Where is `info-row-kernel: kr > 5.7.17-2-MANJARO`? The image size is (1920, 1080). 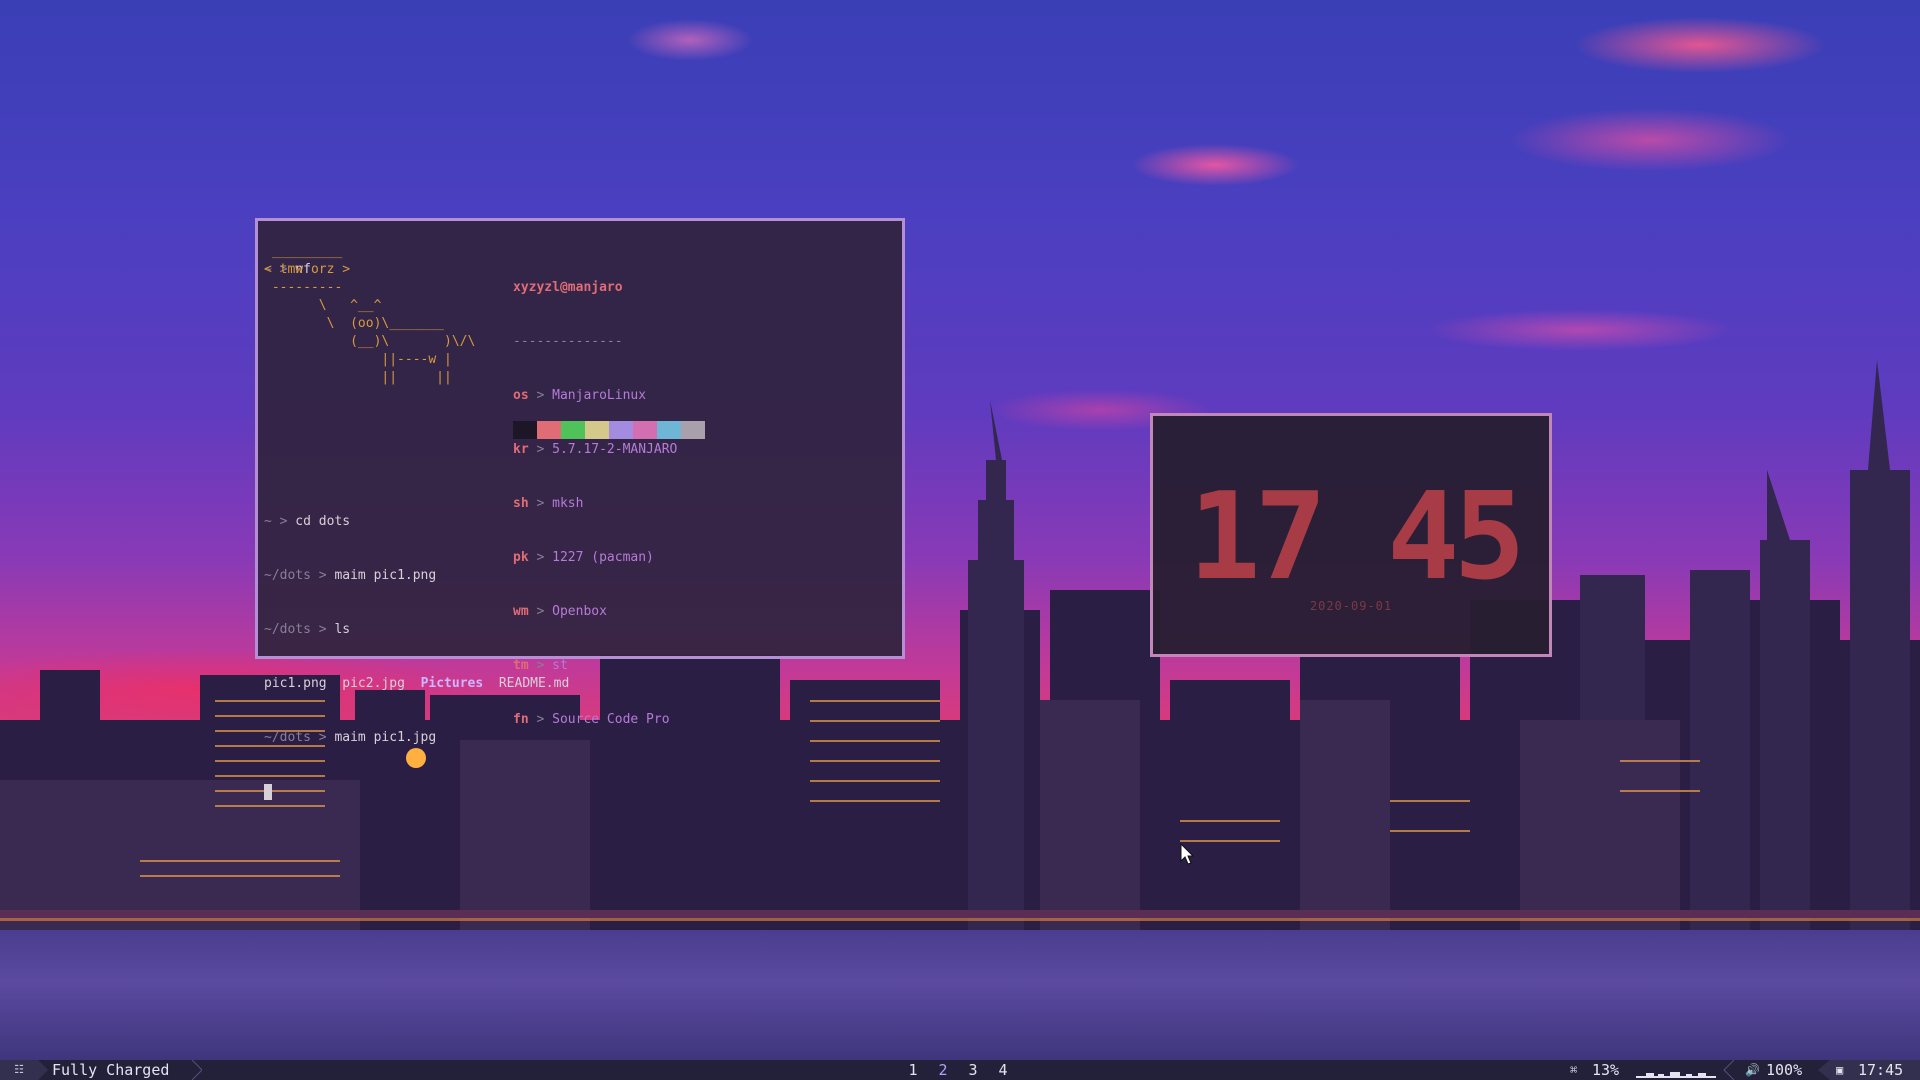 info-row-kernel: kr > 5.7.17-2-MANJARO is located at coordinates (595, 450).